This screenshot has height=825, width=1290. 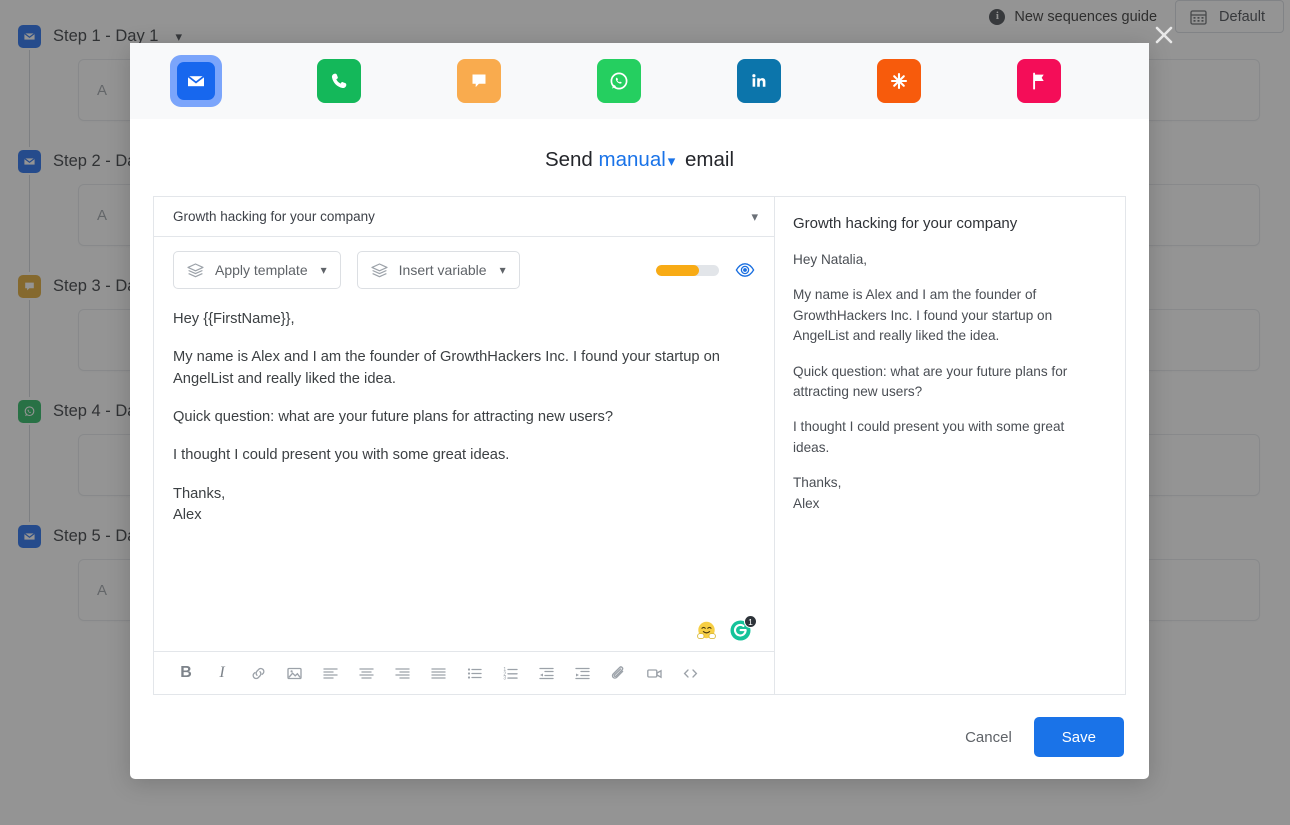 I want to click on whatsapp-icon, so click(x=619, y=81).